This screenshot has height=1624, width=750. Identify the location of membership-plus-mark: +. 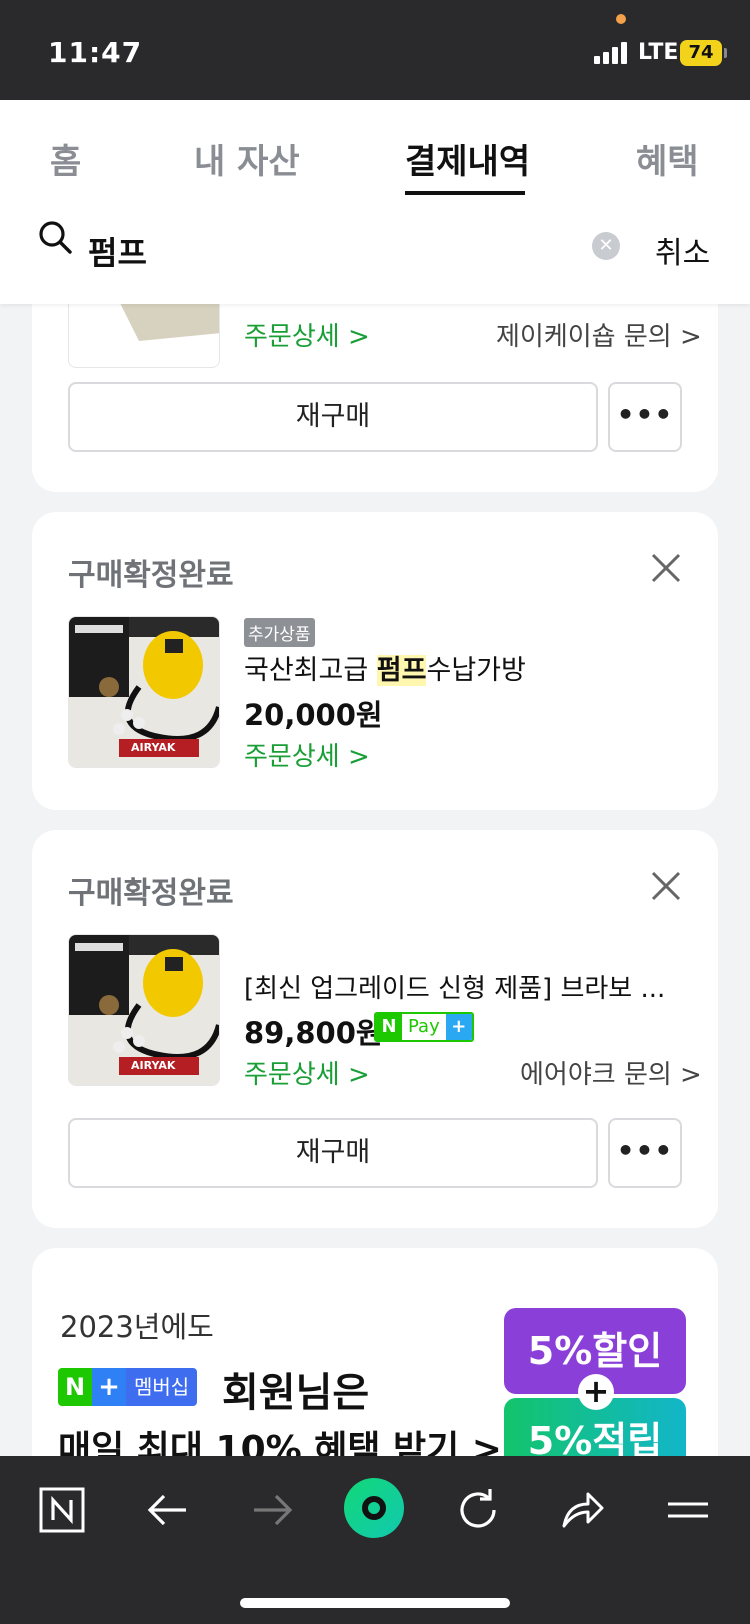
(109, 1387).